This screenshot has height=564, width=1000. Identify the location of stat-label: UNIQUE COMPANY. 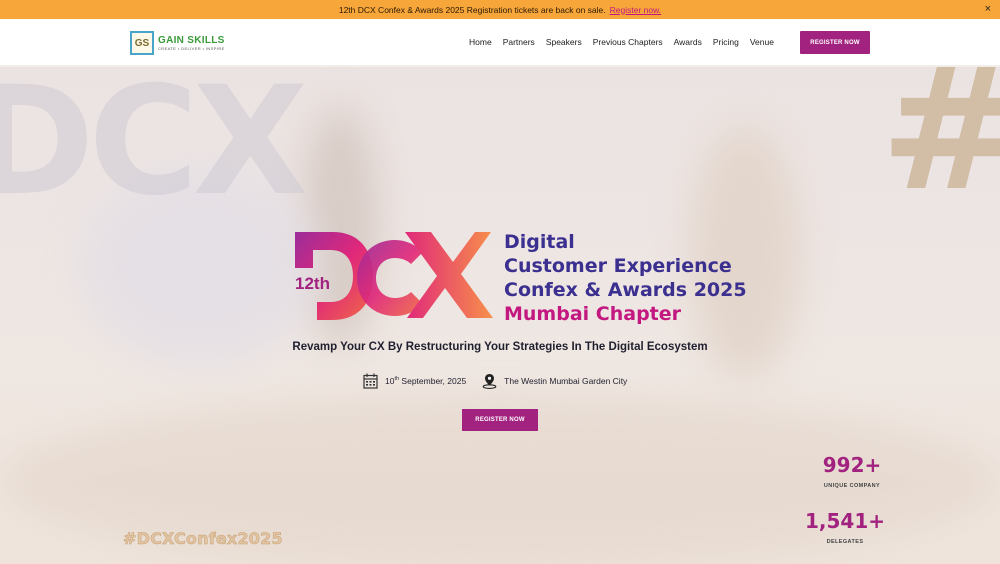
(852, 486).